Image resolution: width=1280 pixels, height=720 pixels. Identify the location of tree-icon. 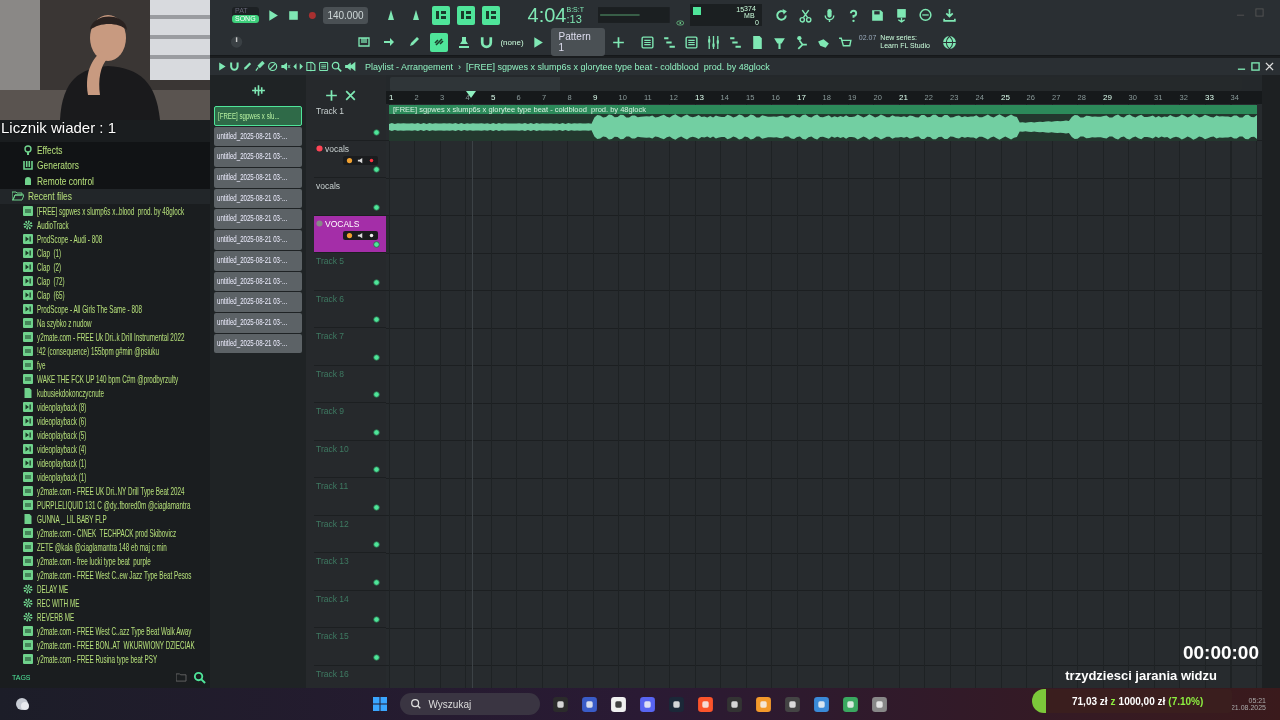
(735, 42).